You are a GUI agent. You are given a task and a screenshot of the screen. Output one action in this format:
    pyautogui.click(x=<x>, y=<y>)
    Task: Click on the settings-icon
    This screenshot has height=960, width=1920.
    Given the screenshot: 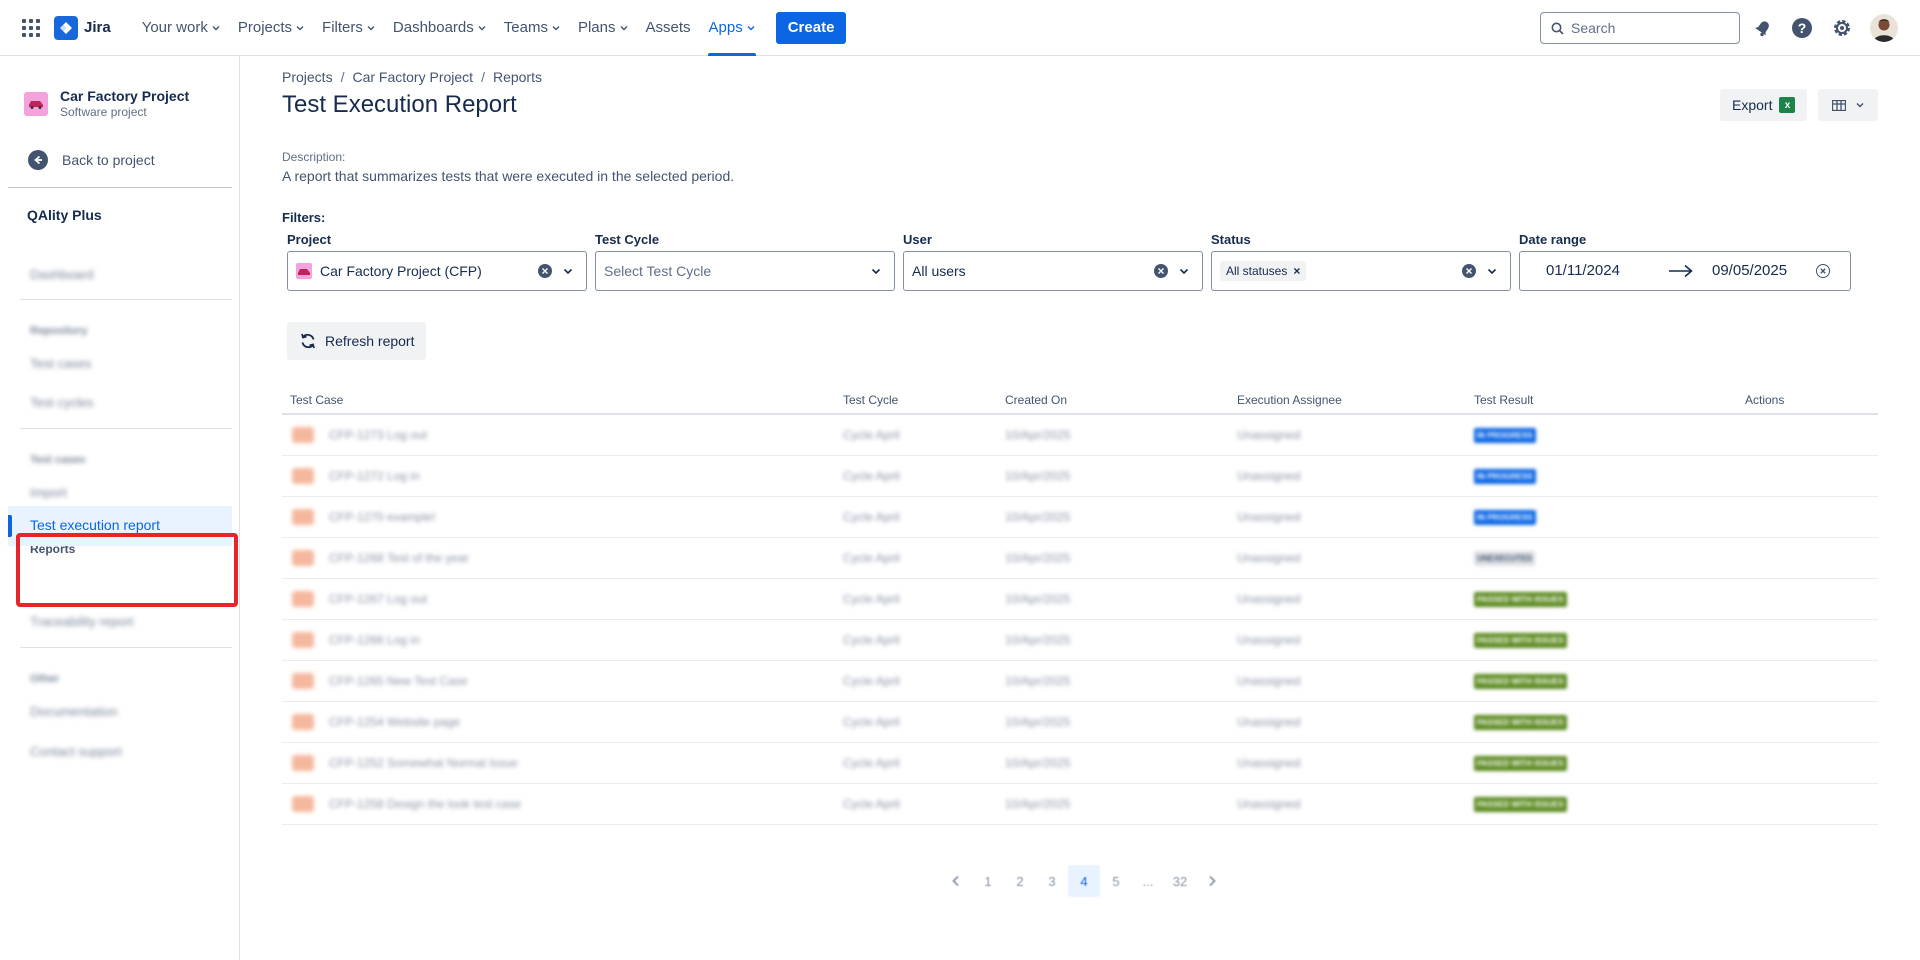 What is the action you would take?
    pyautogui.click(x=1842, y=28)
    